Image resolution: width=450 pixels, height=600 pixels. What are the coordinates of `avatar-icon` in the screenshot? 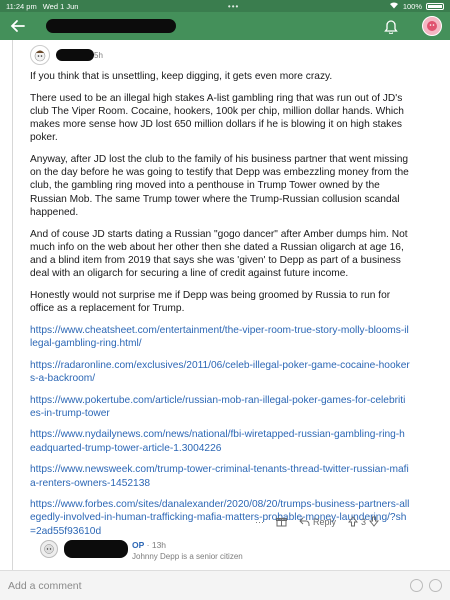 It's located at (432, 26).